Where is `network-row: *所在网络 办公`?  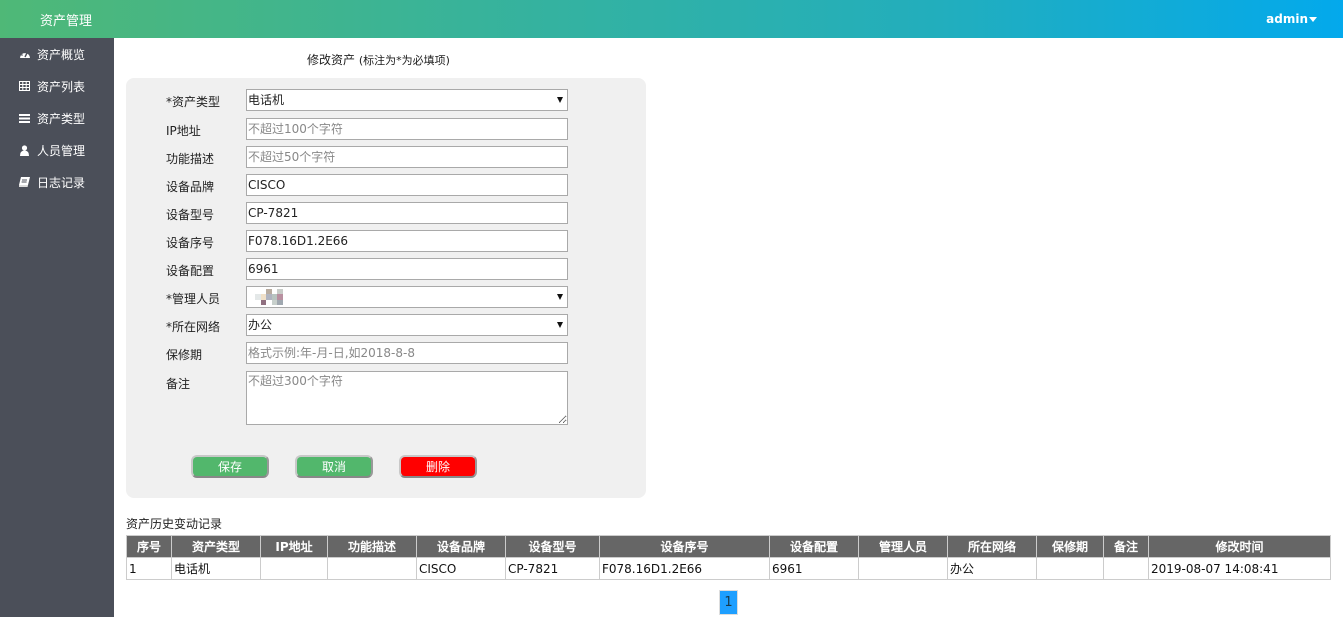 network-row: *所在网络 办公 is located at coordinates (387, 325).